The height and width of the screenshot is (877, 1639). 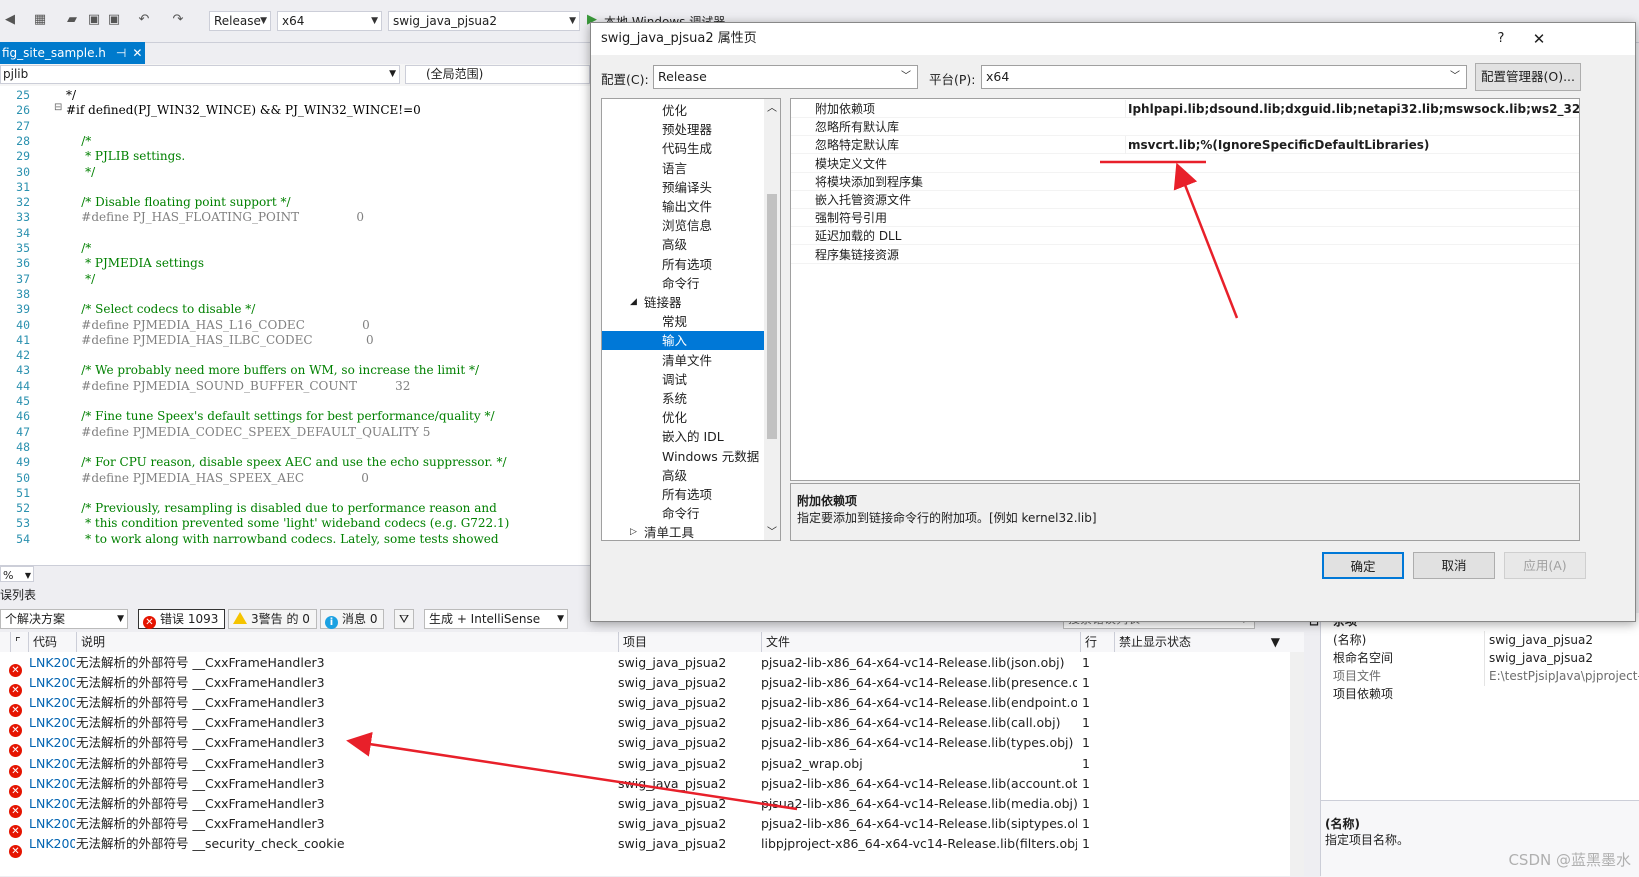 I want to click on arrow-annotation-to-setting, so click(x=1206, y=240).